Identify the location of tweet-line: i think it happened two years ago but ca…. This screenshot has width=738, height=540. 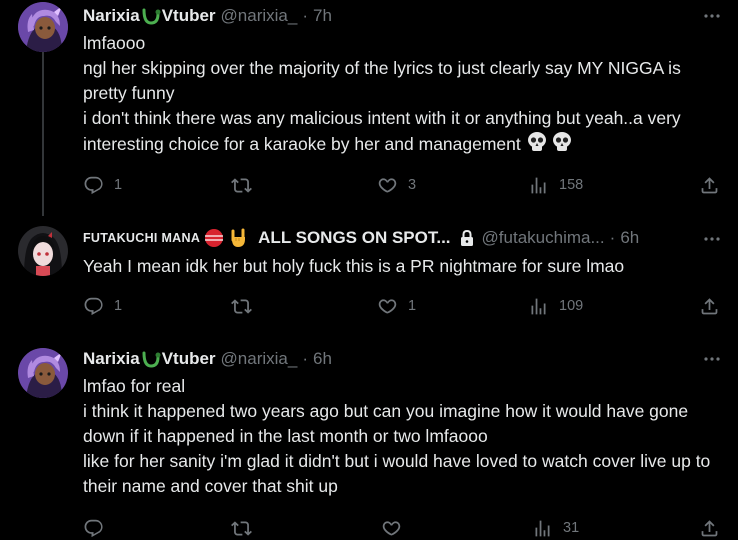
(386, 423).